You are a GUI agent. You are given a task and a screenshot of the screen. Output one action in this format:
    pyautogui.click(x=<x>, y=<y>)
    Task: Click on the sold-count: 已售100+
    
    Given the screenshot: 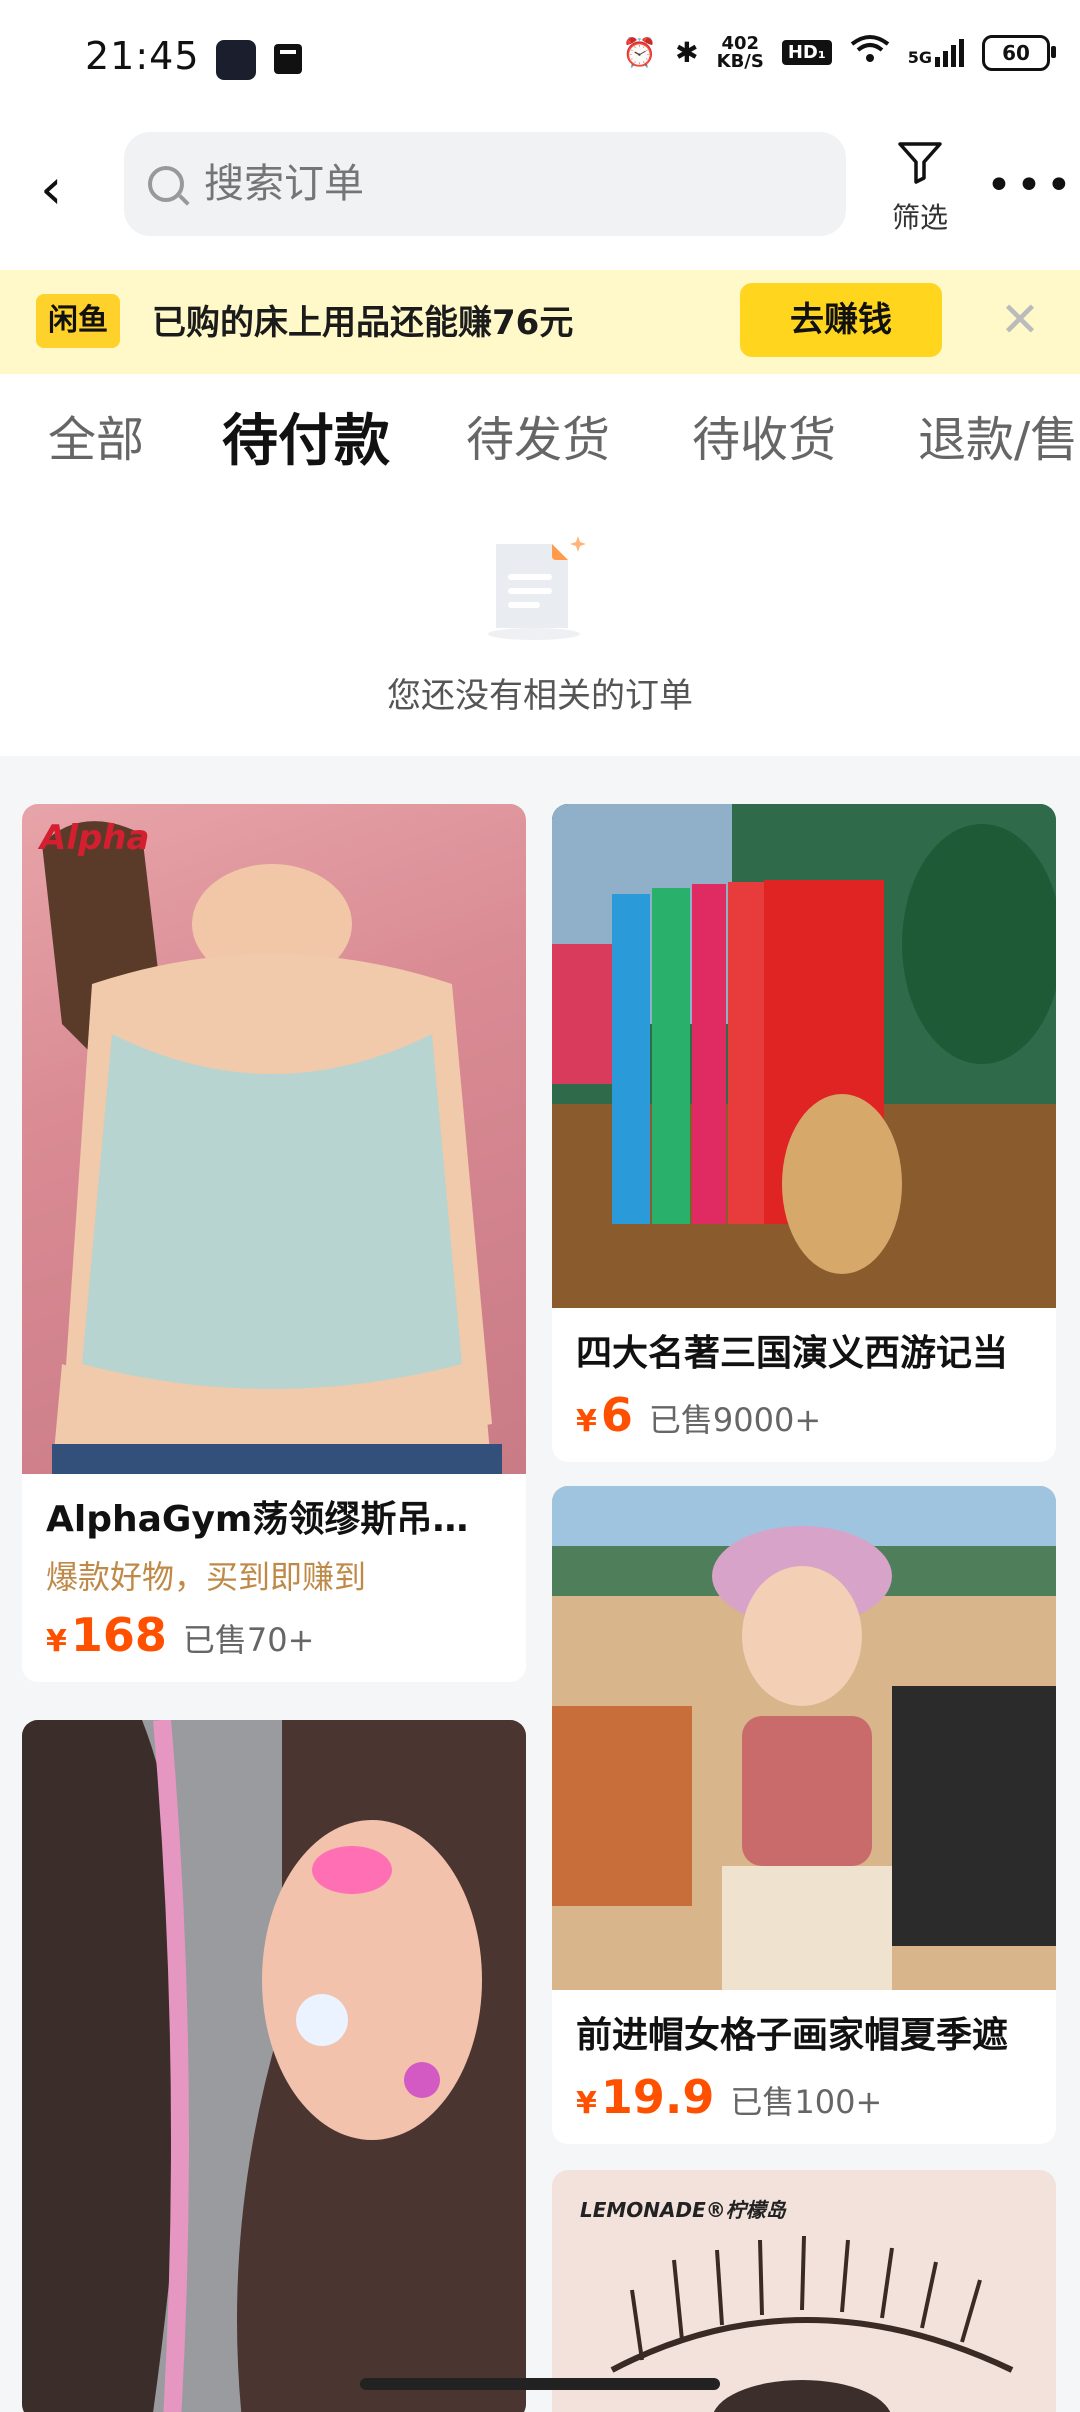 What is the action you would take?
    pyautogui.click(x=806, y=2102)
    